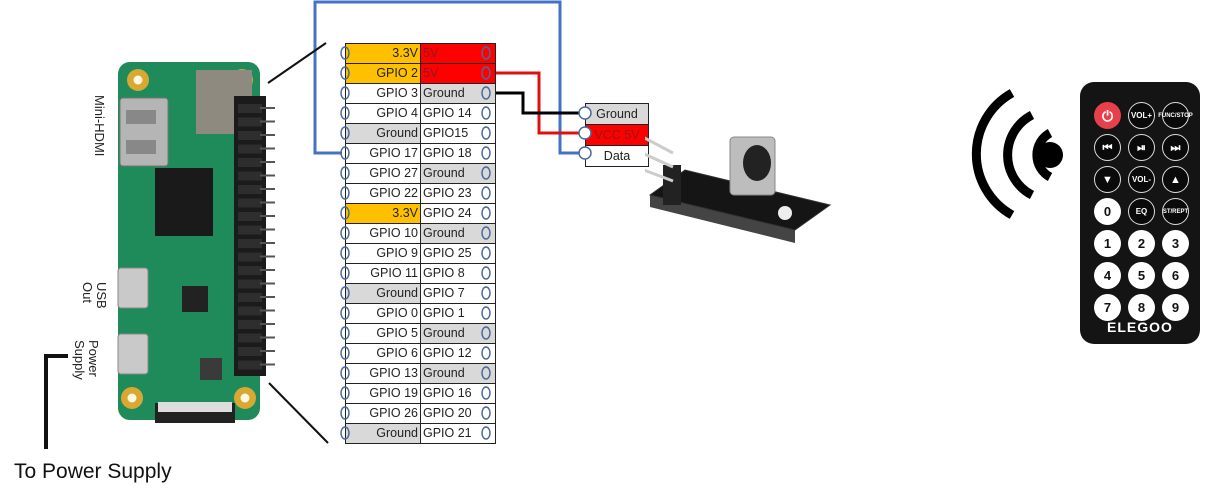 This screenshot has height=502, width=1207. I want to click on remote-button-label: 2, so click(1141, 243).